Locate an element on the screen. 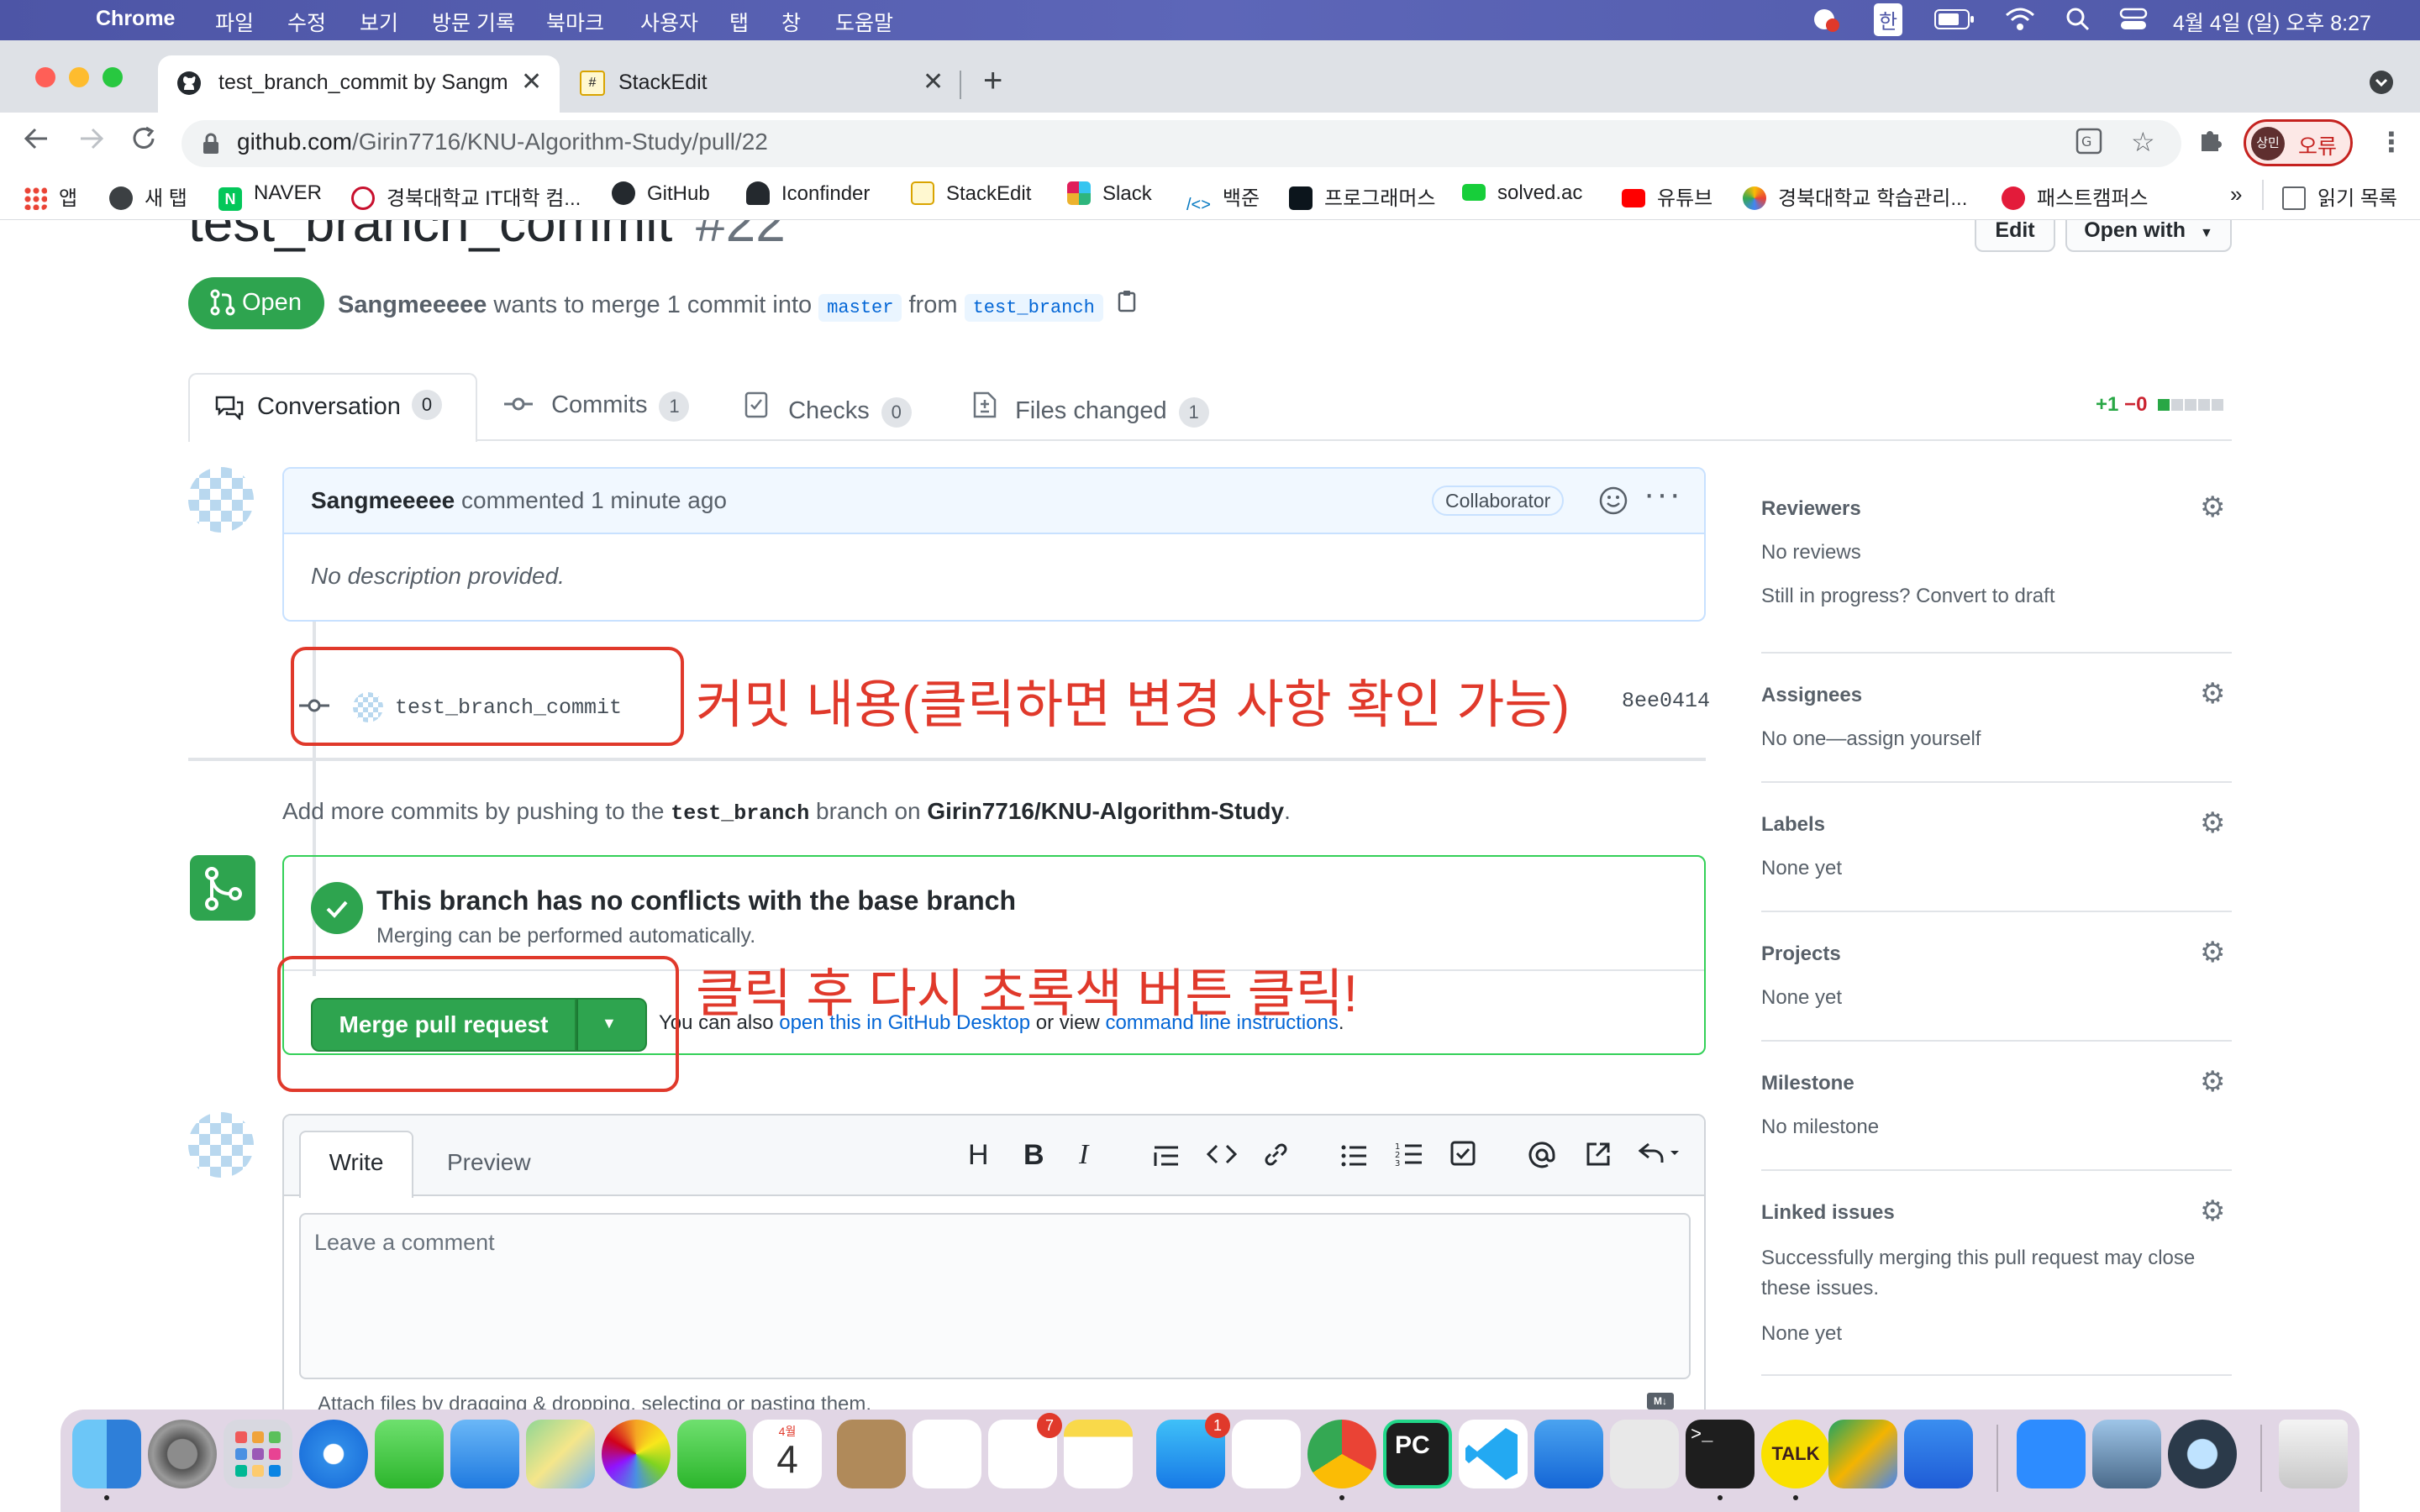 The width and height of the screenshot is (2420, 1512). reviewers-gear-icon: ⚙ is located at coordinates (2212, 507).